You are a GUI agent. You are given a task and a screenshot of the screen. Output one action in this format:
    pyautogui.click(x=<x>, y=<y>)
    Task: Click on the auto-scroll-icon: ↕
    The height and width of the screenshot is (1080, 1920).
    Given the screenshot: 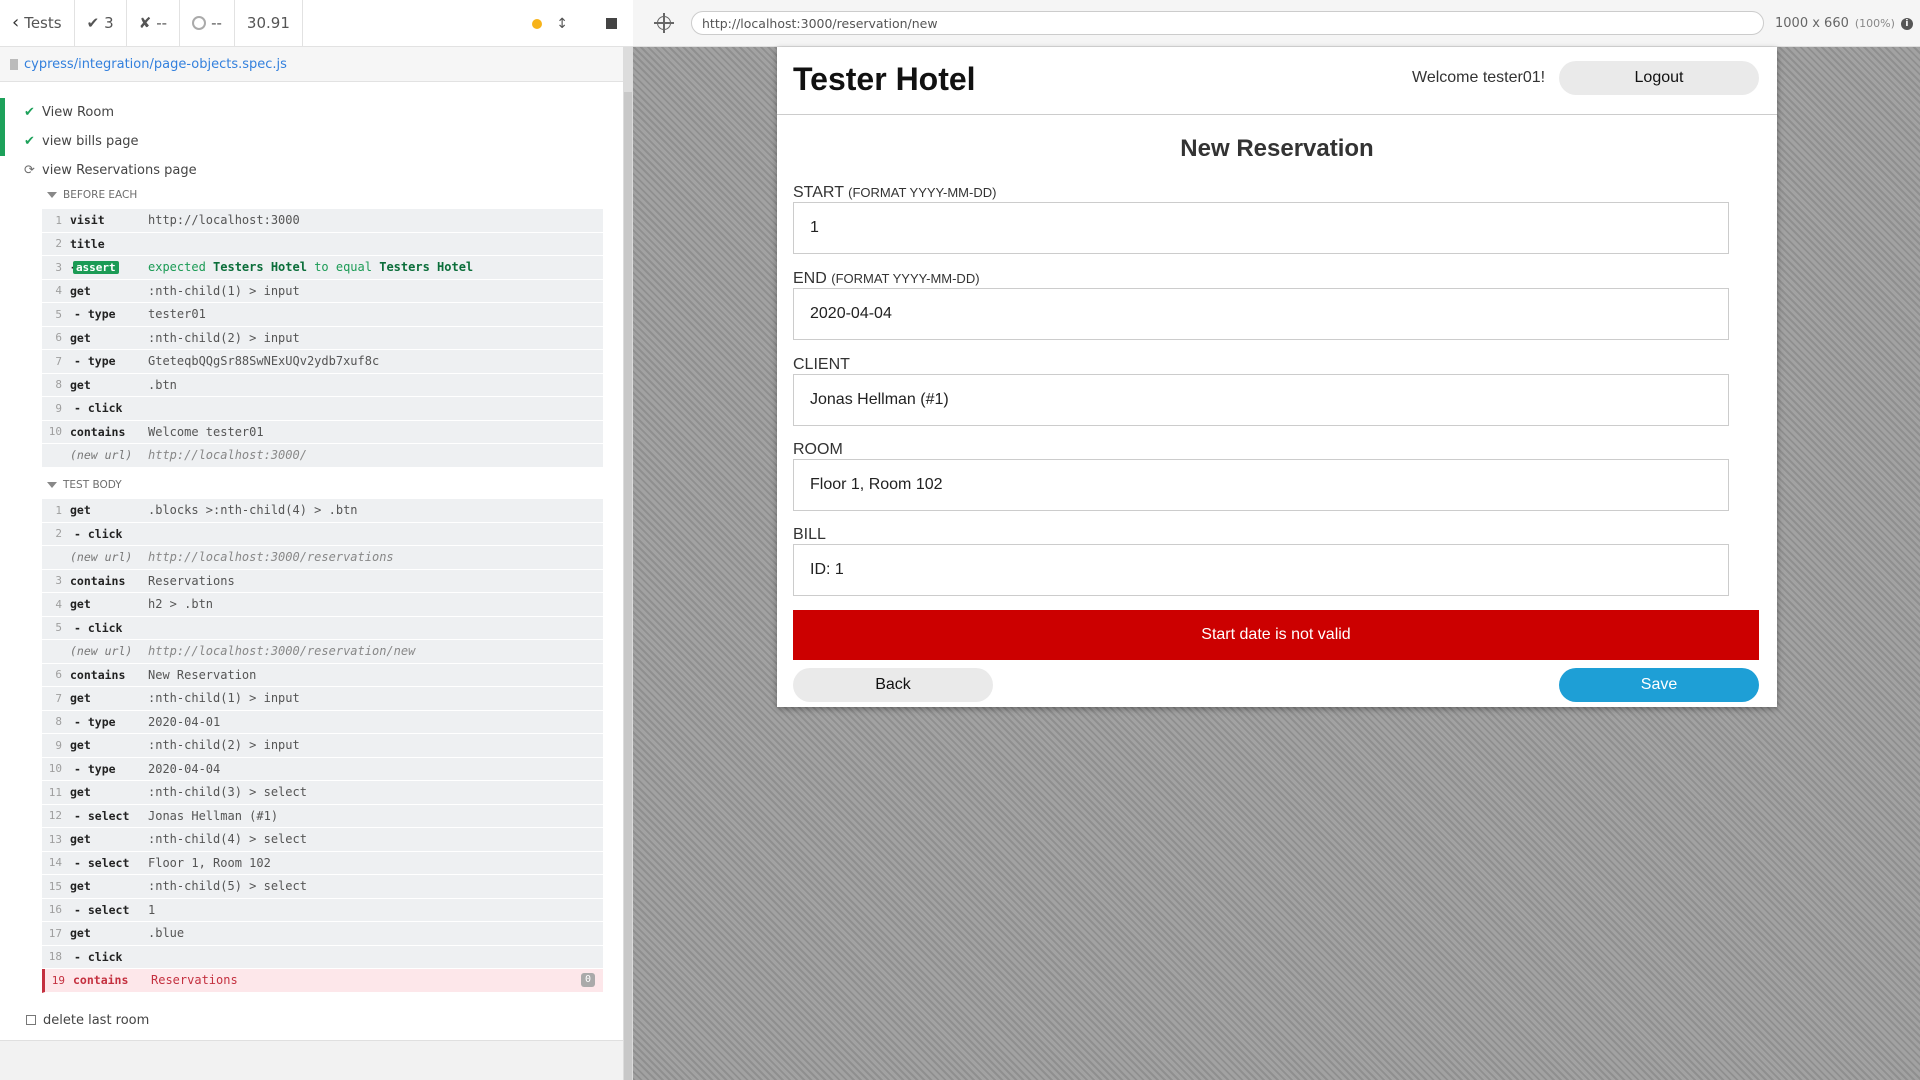 What is the action you would take?
    pyautogui.click(x=562, y=24)
    